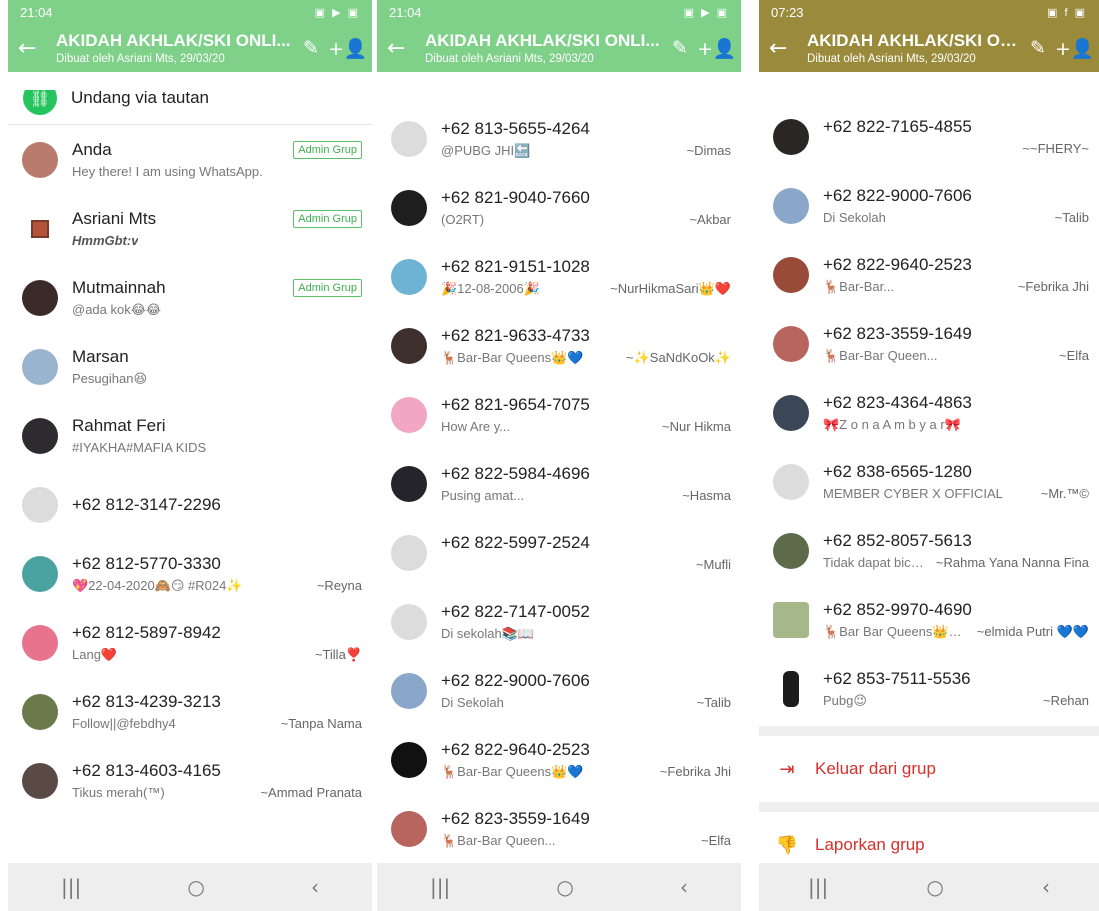 The image size is (1099, 911). Describe the element at coordinates (190, 435) in the screenshot. I see `list-item: Rahmat Feri #IYAKHA#MAFIA KIDS` at that location.